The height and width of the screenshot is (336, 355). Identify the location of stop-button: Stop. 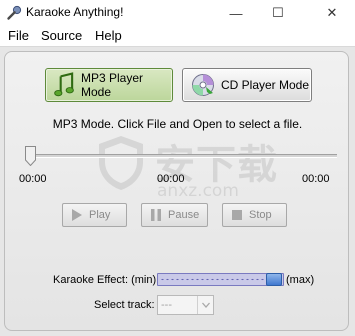
(254, 215).